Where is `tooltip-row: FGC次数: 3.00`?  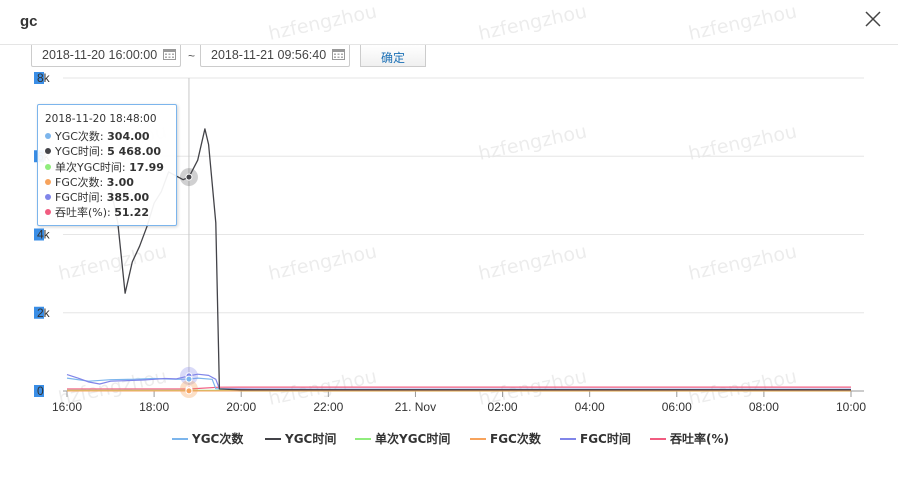
tooltip-row: FGC次数: 3.00 is located at coordinates (110, 181).